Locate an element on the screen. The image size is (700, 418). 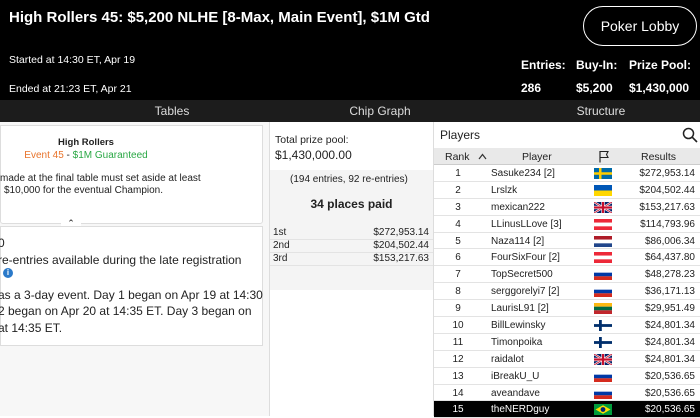
prize-pool-value: $1,430,000 is located at coordinates (659, 88).